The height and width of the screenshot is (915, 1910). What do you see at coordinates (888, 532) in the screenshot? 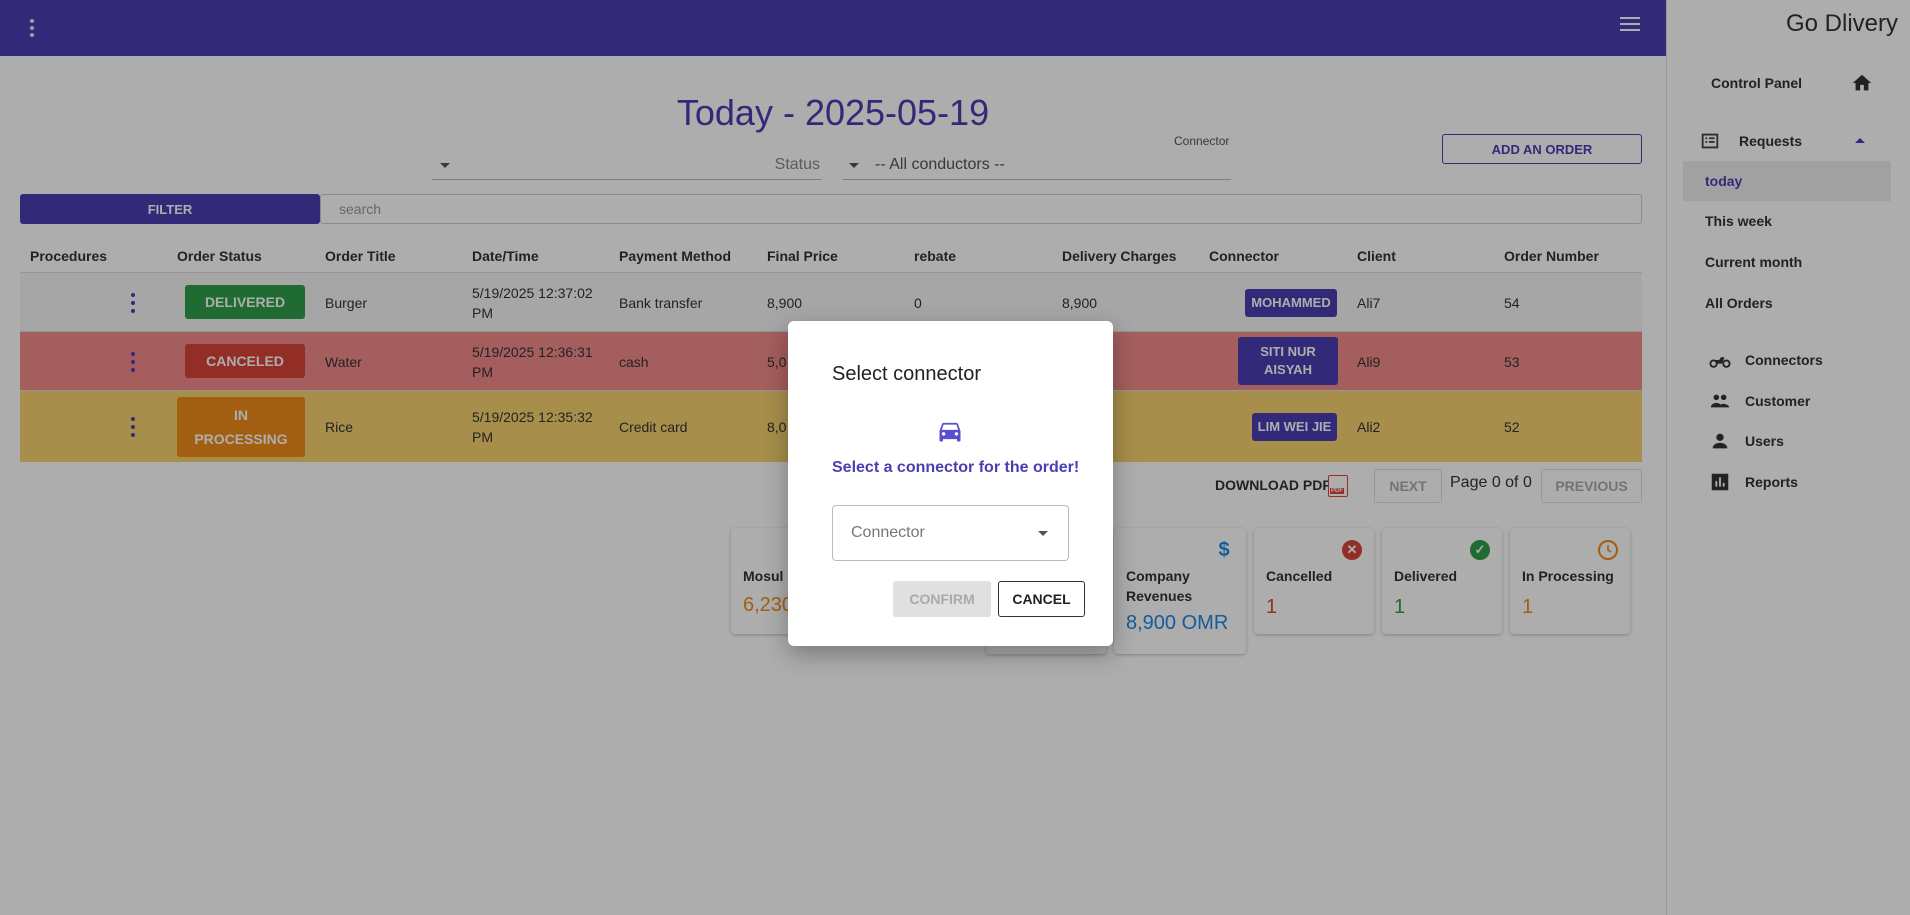
I see `connector-select-placeholder: Connector` at bounding box center [888, 532].